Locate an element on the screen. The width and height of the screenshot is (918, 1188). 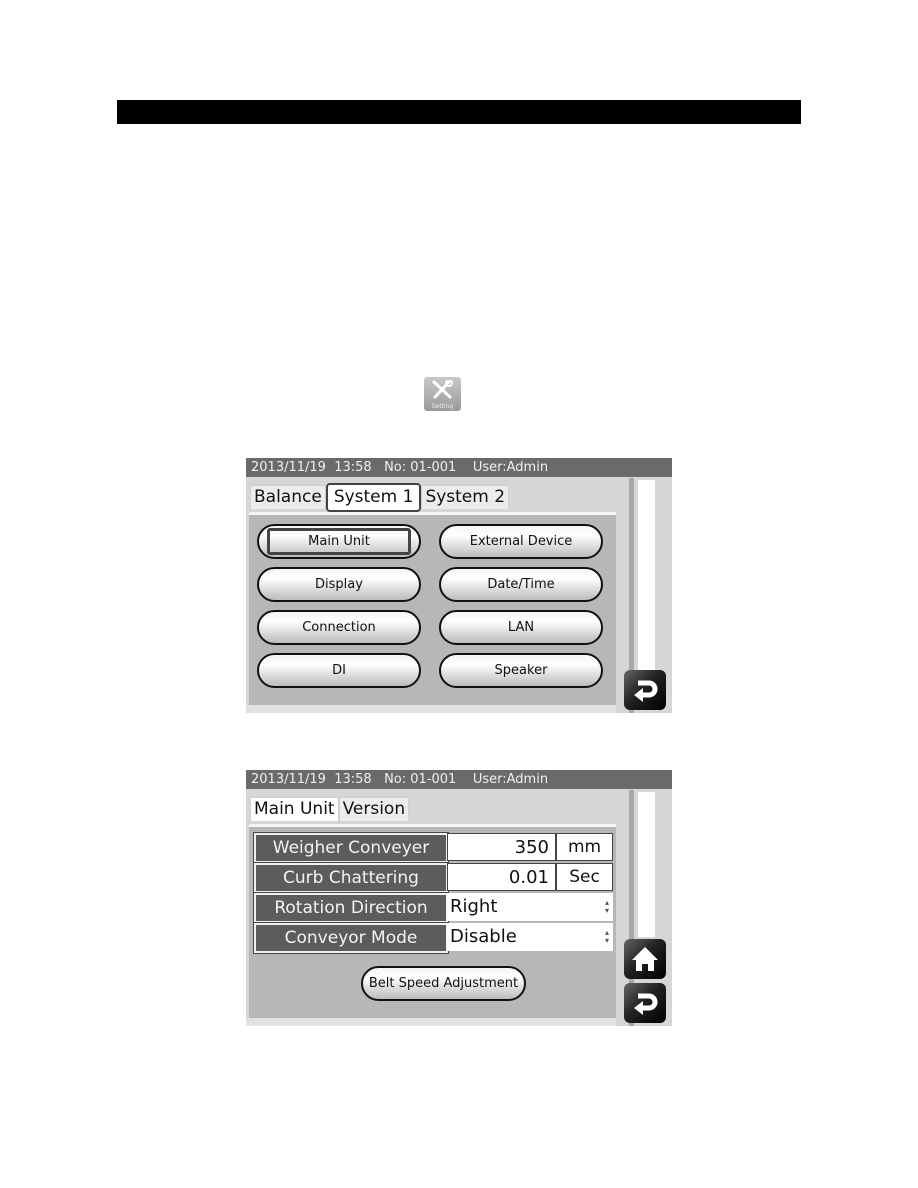
tab-balance: Balance is located at coordinates (288, 497).